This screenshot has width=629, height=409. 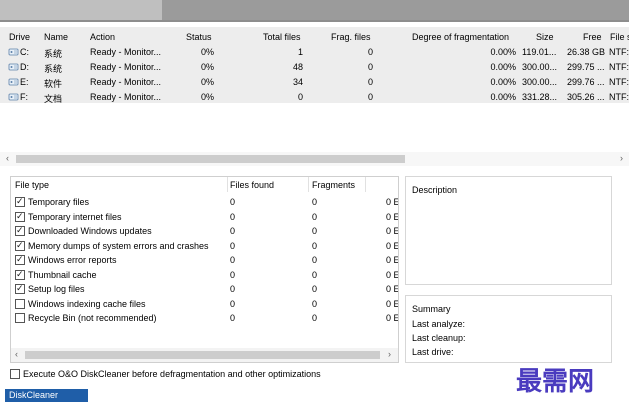 I want to click on col-drive: Drive, so click(x=19, y=38).